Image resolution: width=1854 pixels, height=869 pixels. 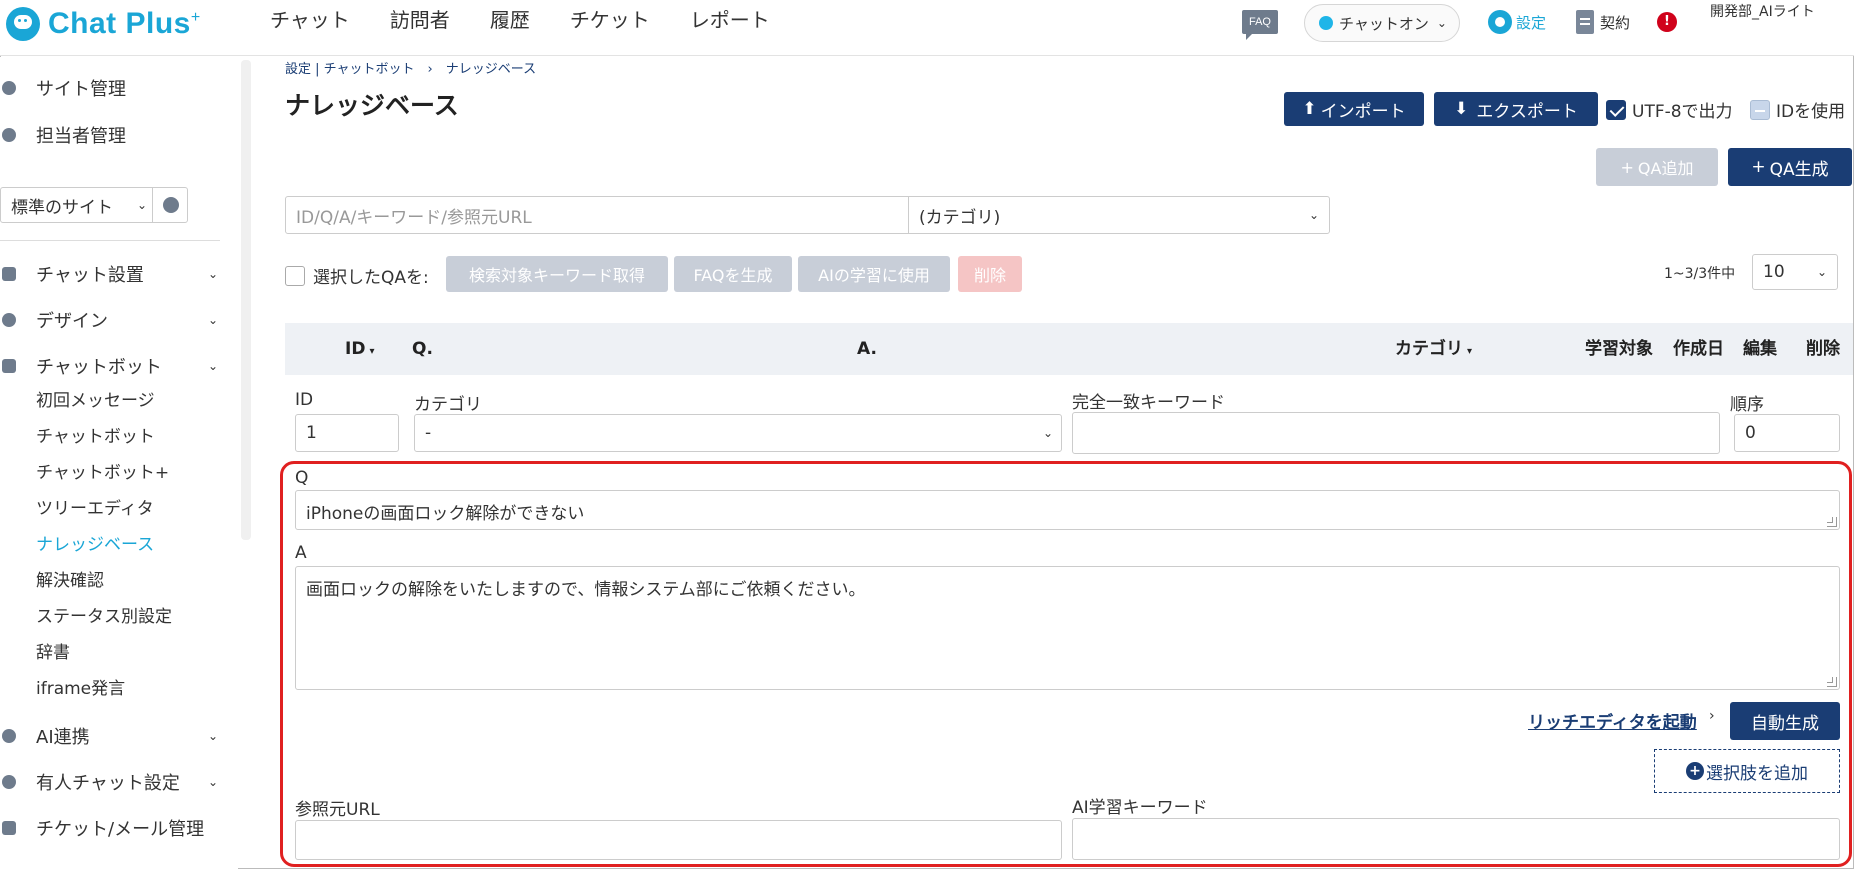 What do you see at coordinates (104, 617) in the screenshot?
I see `sidebar-sub-status-settings: ステータス別設定` at bounding box center [104, 617].